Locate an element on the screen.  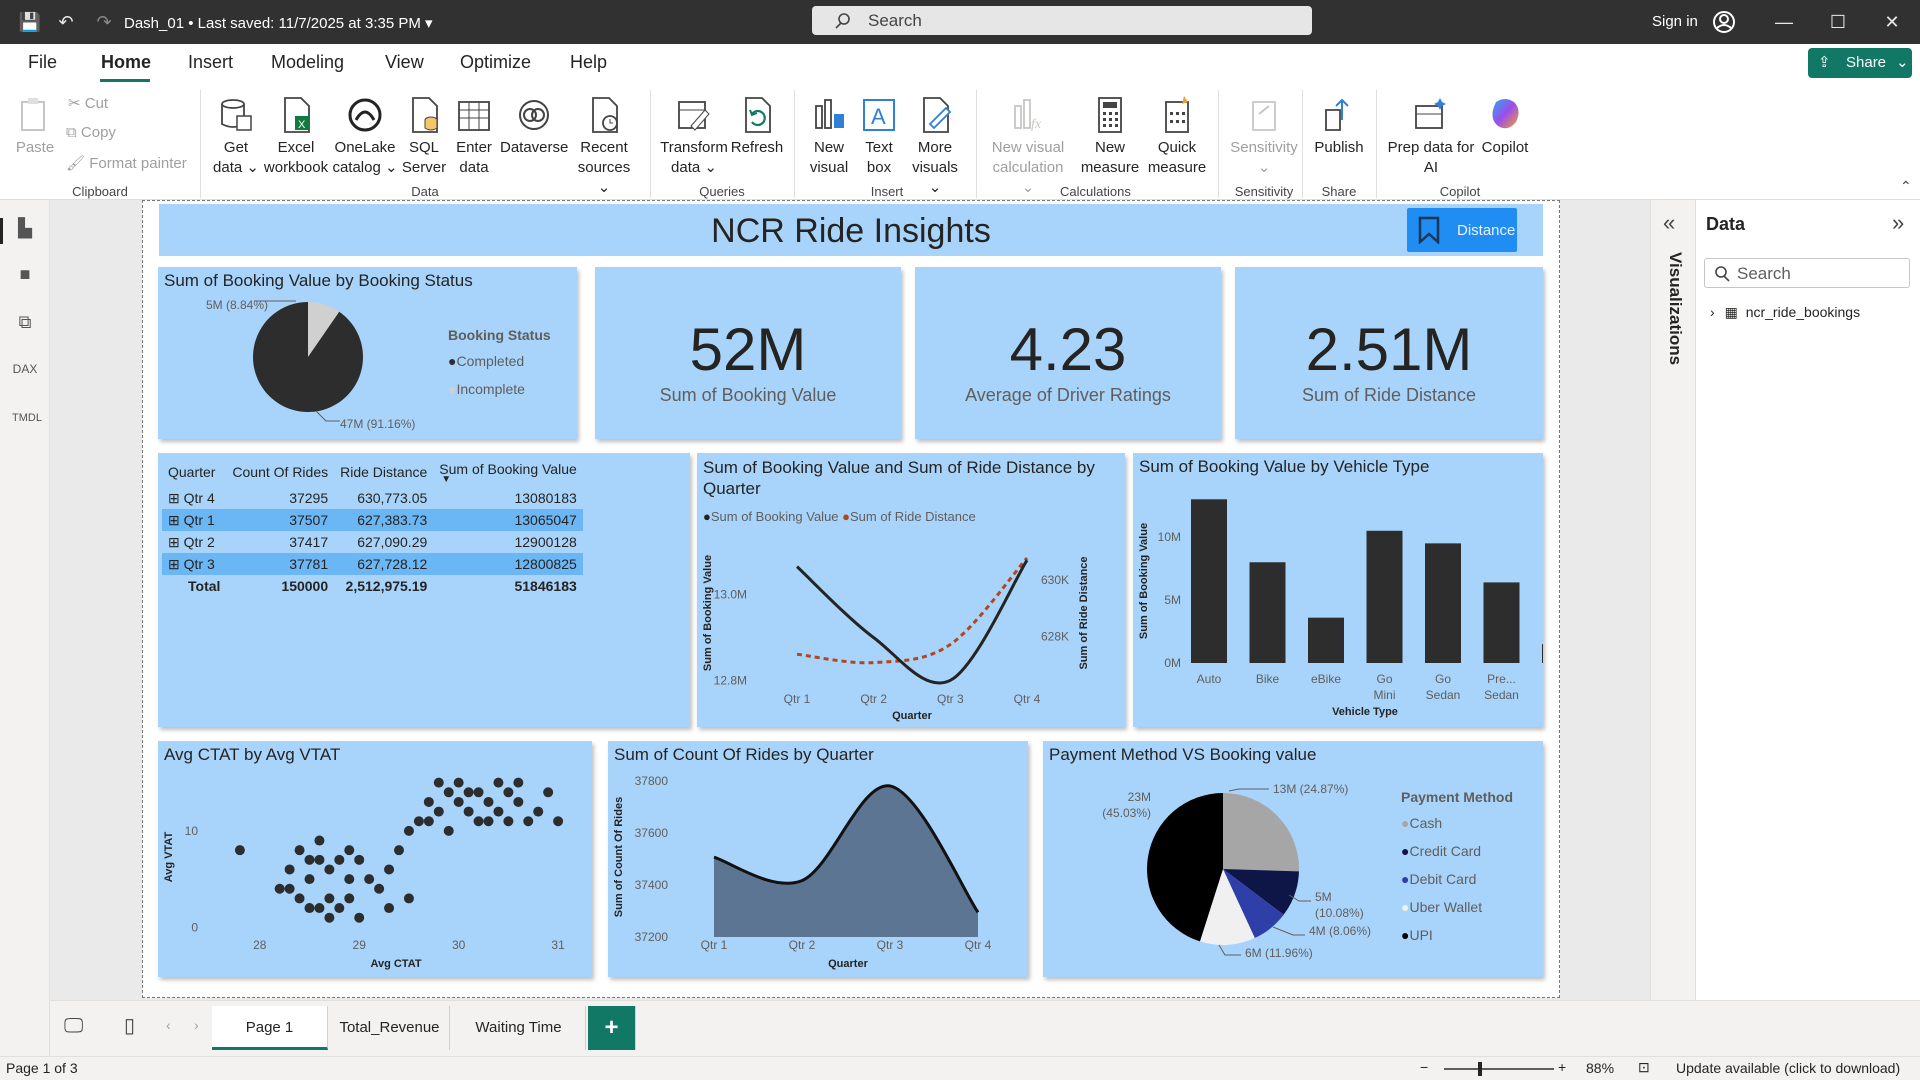
account-icon is located at coordinates (1724, 22).